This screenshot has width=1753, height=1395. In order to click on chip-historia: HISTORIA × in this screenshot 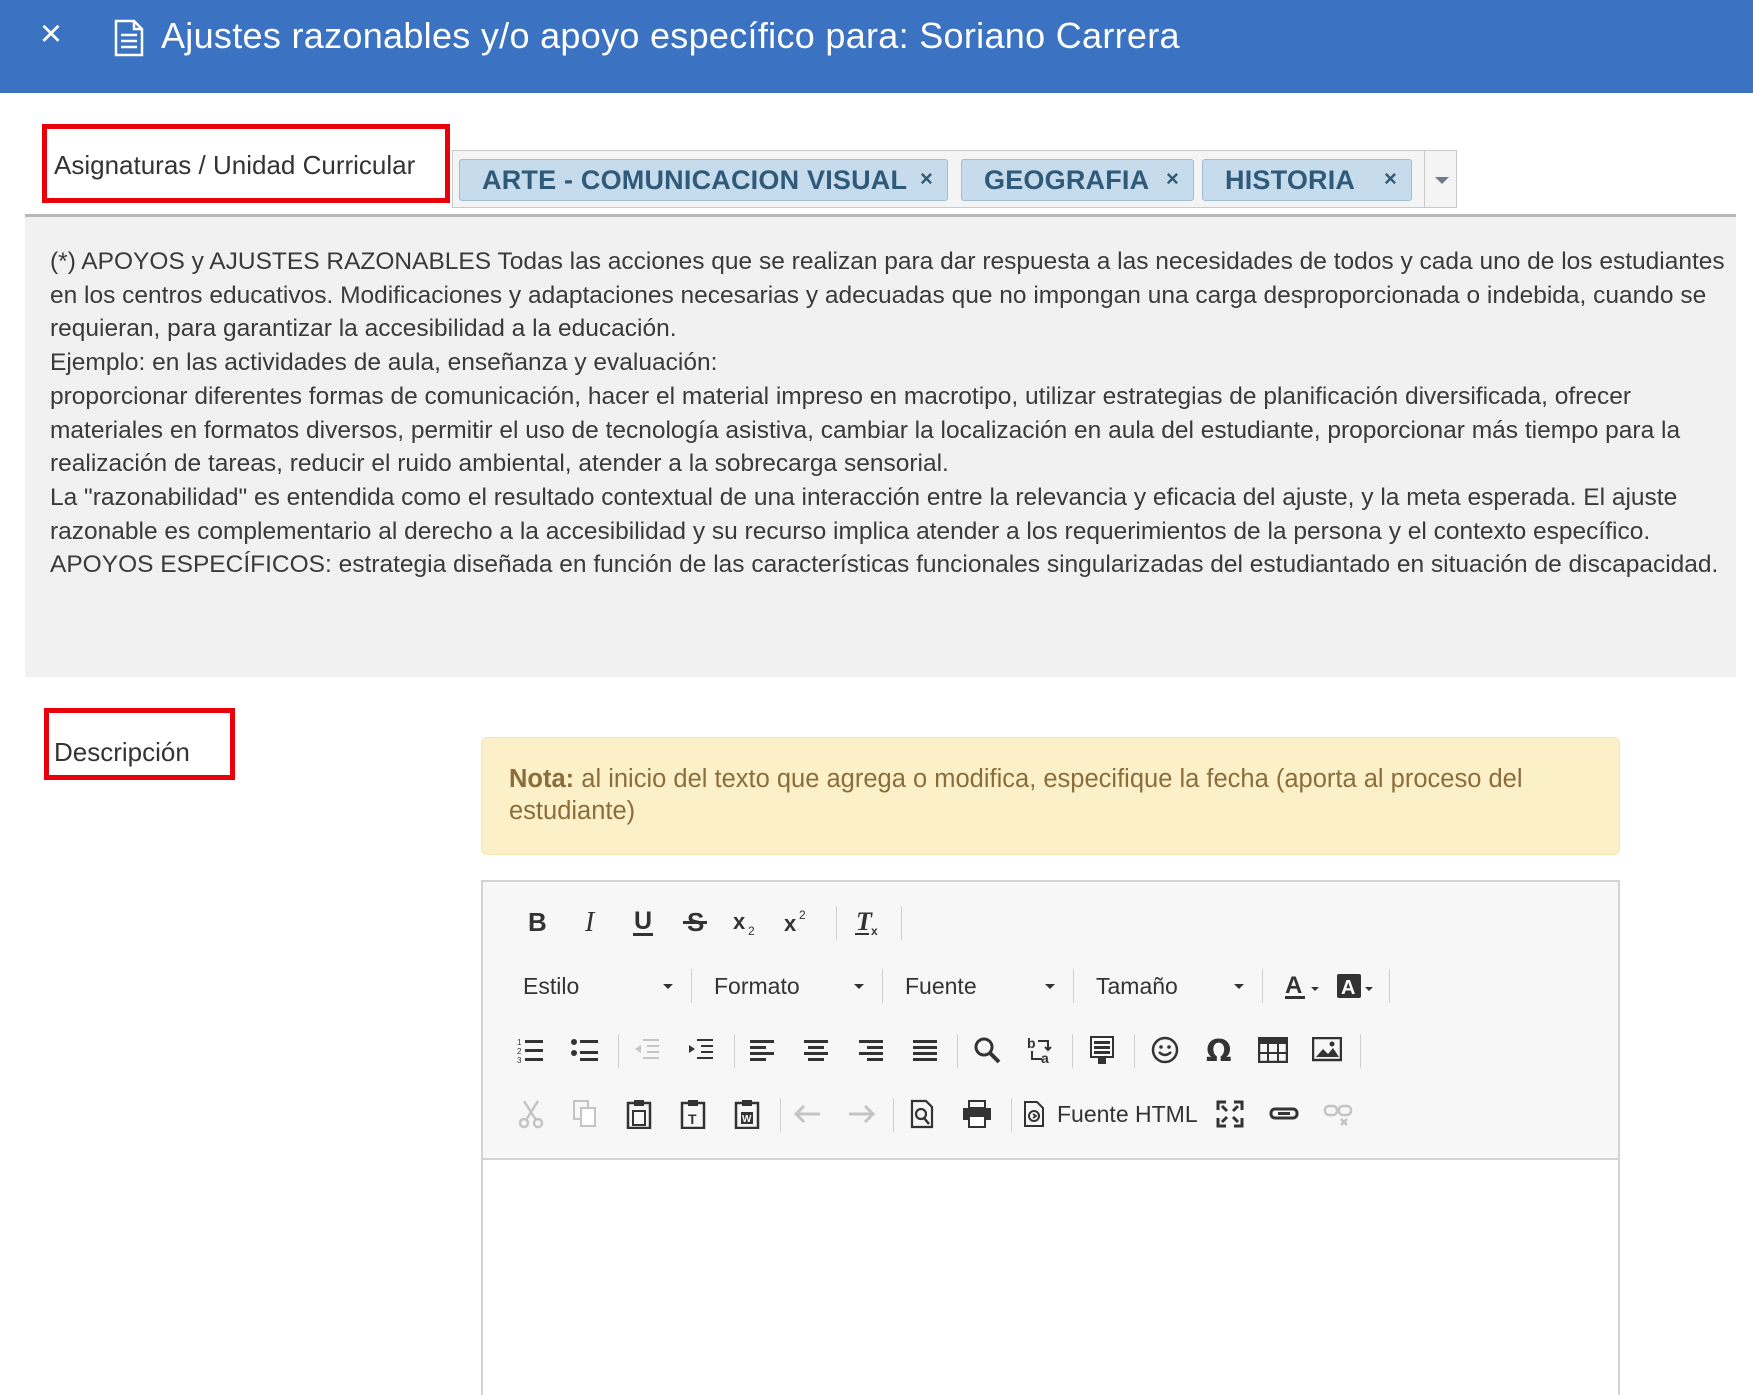, I will do `click(1307, 180)`.